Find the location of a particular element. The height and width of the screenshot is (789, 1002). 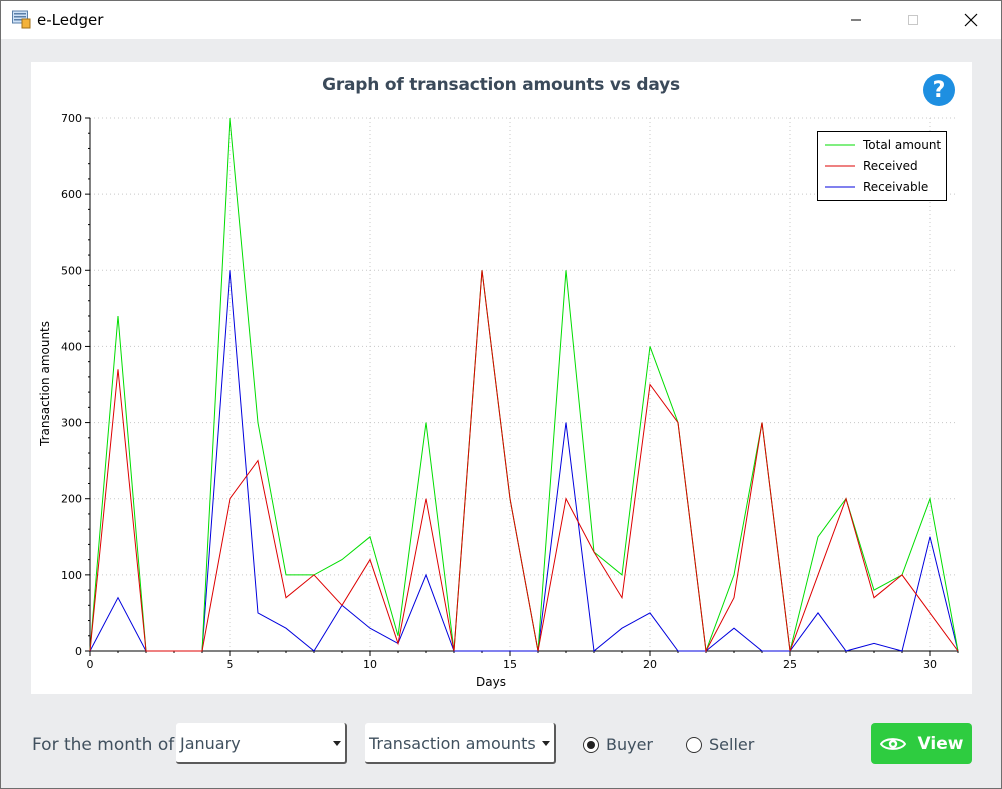

legend-label: Total amount is located at coordinates (901, 145).